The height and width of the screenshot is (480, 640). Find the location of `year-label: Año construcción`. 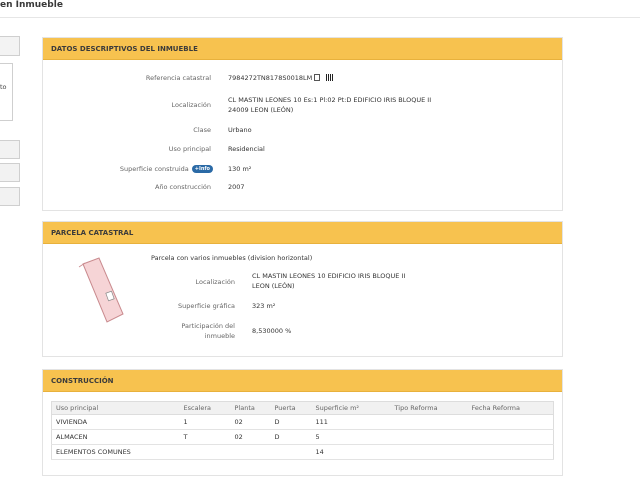

year-label: Año construcción is located at coordinates (182, 187).